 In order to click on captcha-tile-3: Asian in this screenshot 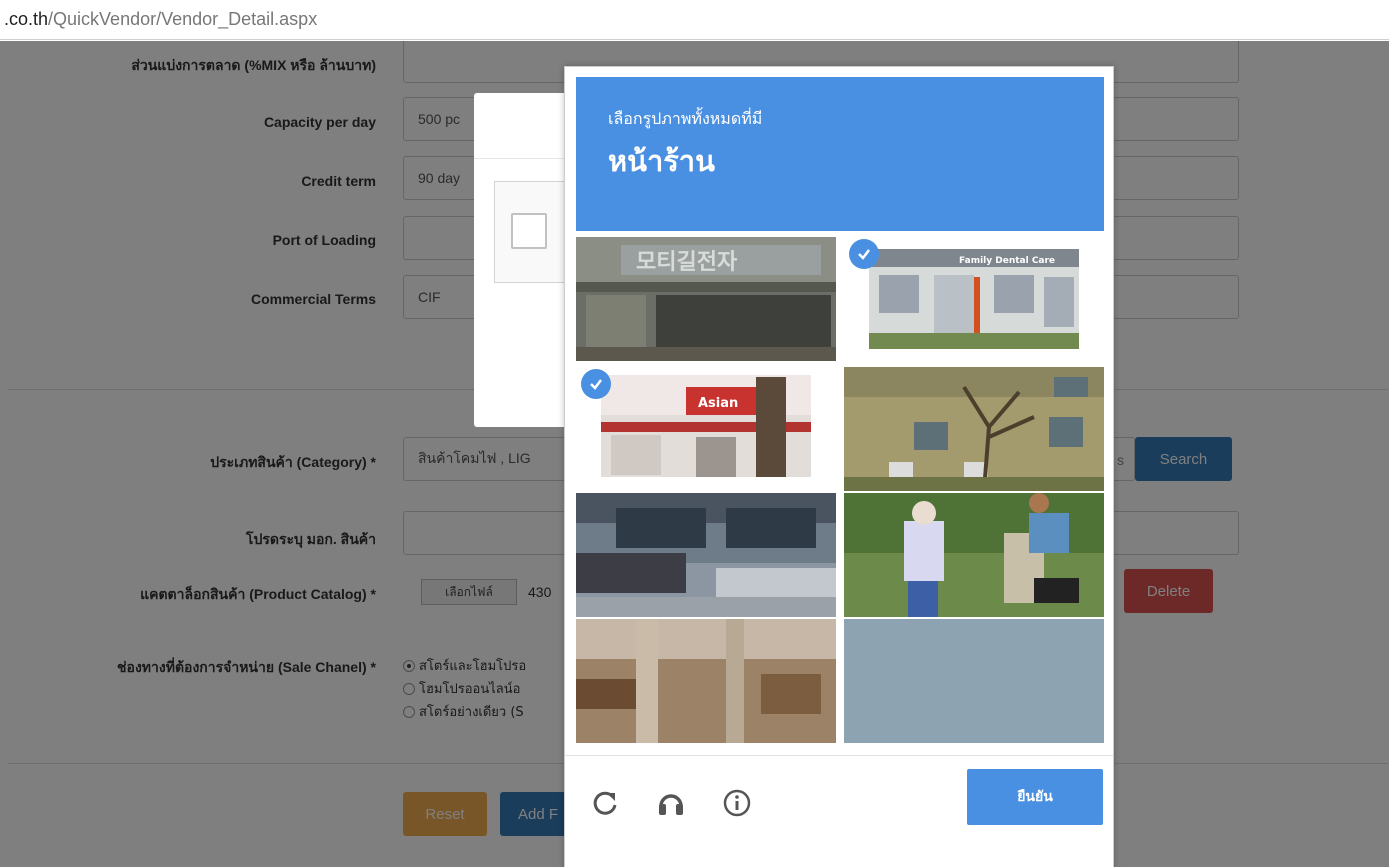, I will do `click(706, 429)`.